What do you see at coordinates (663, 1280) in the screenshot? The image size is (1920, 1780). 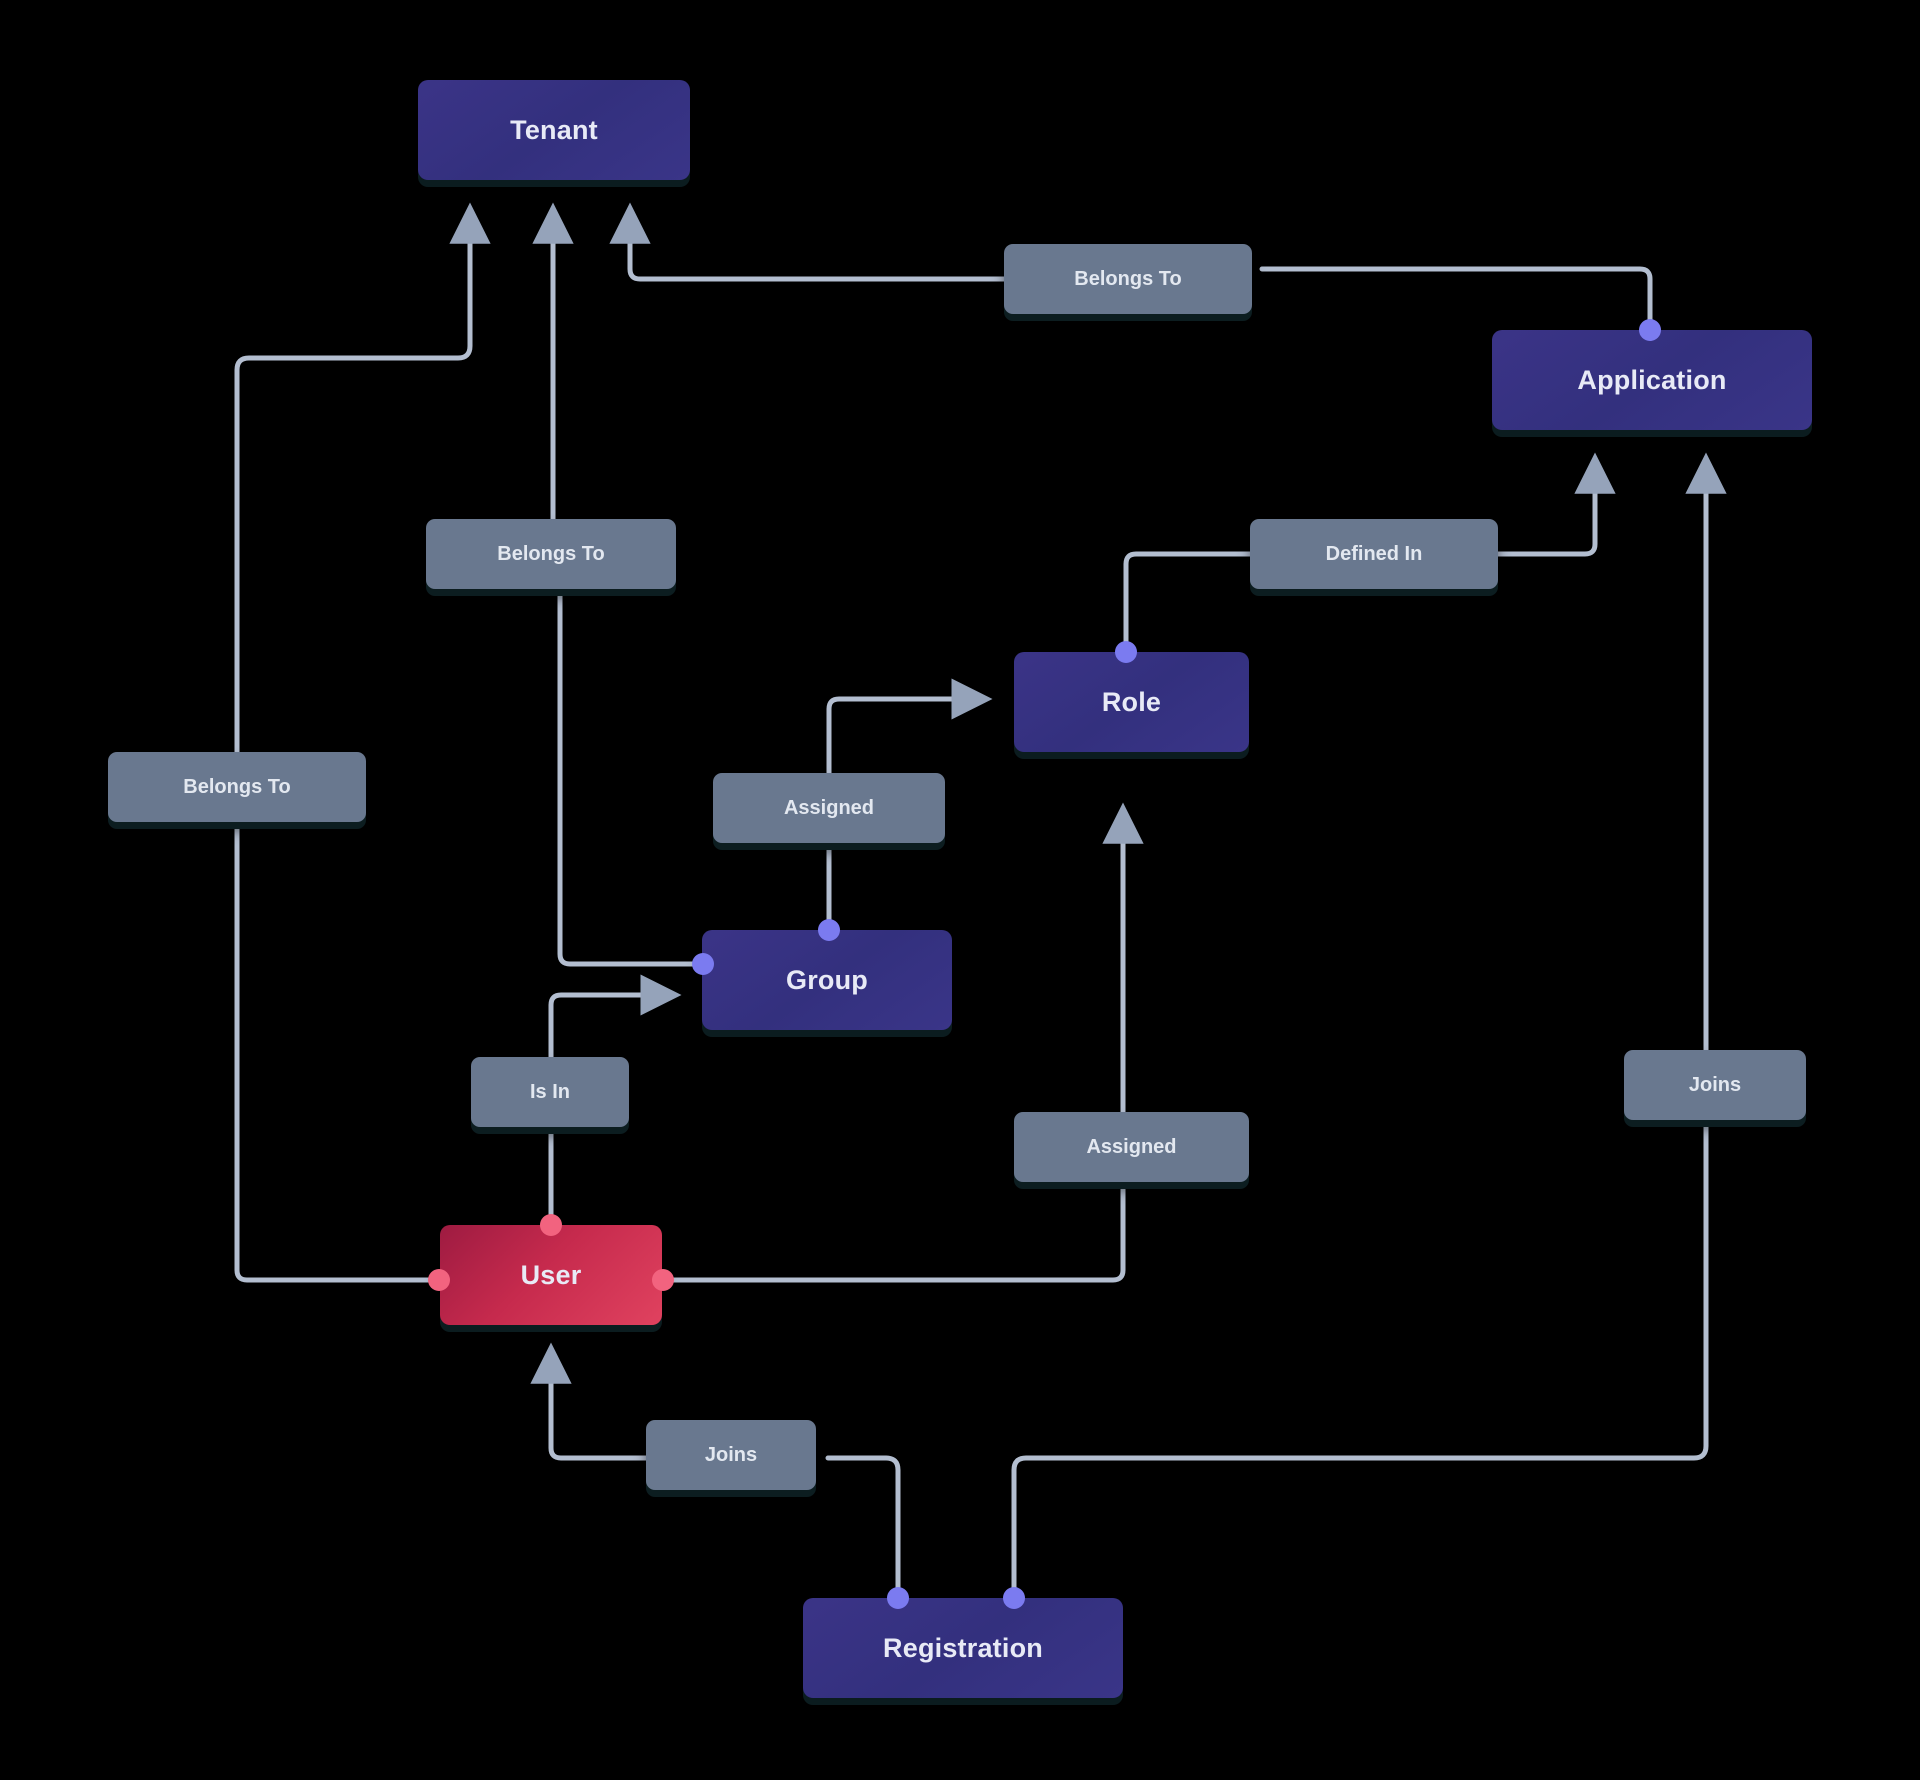 I see `user-right-port` at bounding box center [663, 1280].